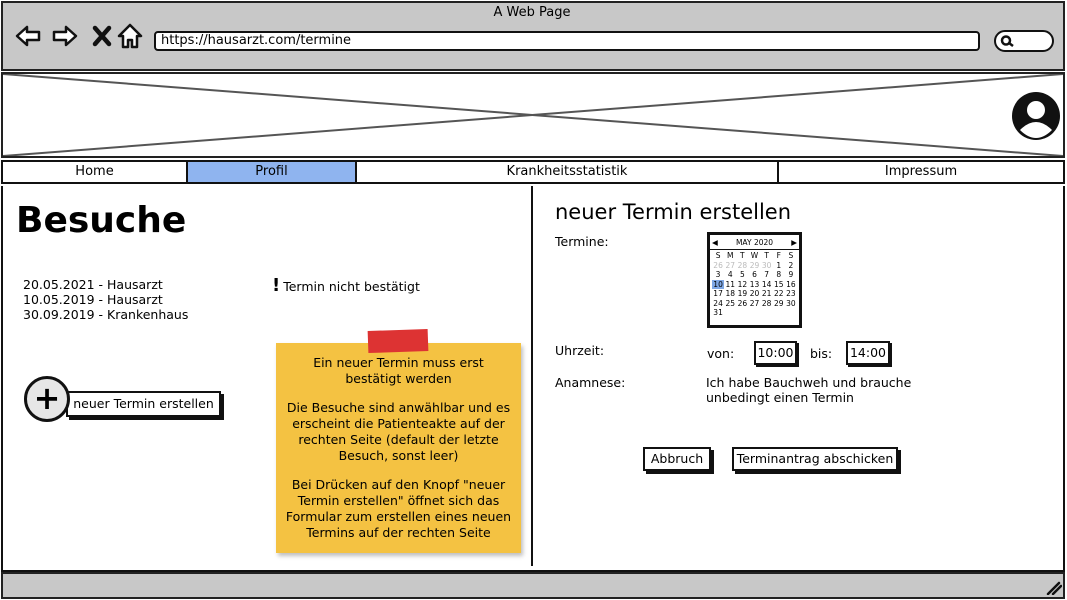 This screenshot has height=600, width=1067. Describe the element at coordinates (779, 294) in the screenshot. I see `calendar-day: 22` at that location.